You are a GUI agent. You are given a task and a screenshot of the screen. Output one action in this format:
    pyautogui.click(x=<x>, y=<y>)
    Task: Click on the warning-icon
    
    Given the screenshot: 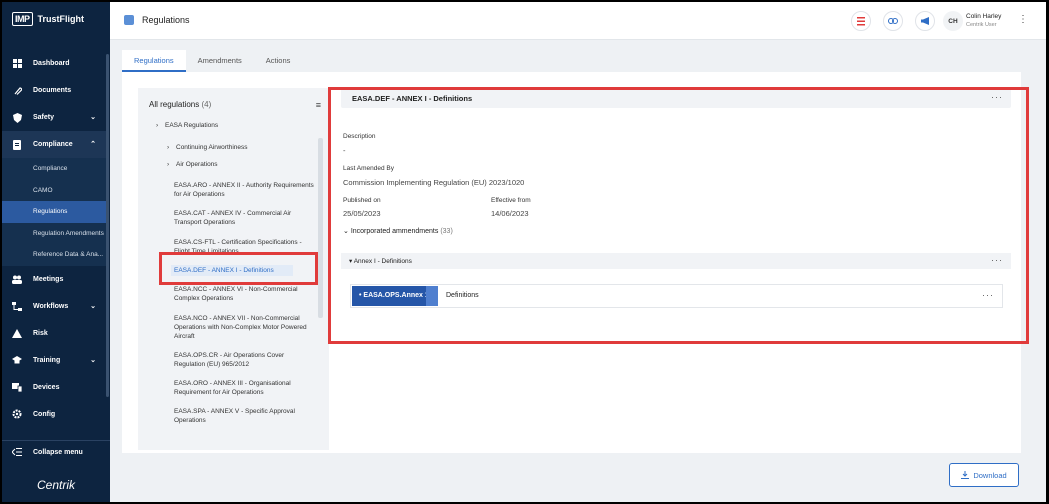 What is the action you would take?
    pyautogui.click(x=17, y=333)
    